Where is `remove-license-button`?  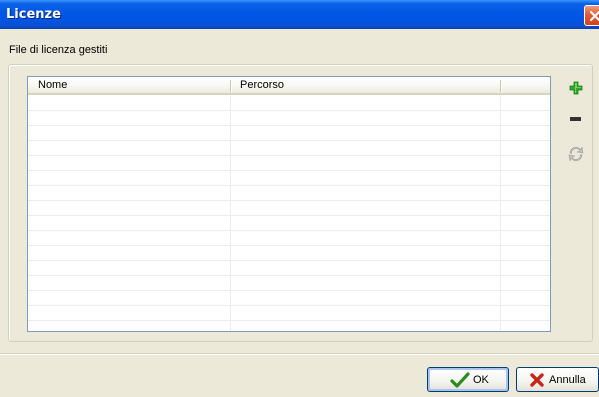 remove-license-button is located at coordinates (576, 119).